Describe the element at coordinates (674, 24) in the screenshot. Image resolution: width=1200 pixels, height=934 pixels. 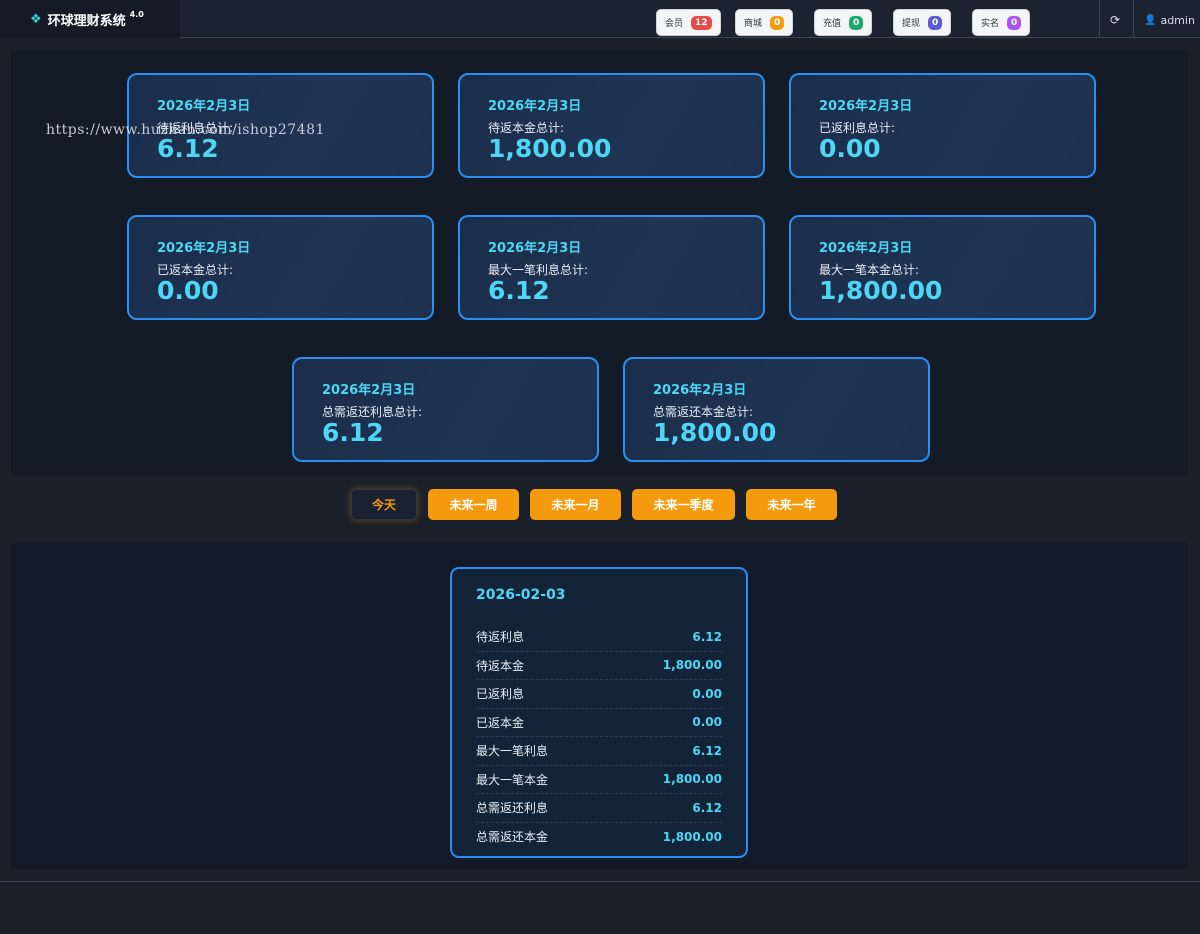
I see `chip-label: 会员` at that location.